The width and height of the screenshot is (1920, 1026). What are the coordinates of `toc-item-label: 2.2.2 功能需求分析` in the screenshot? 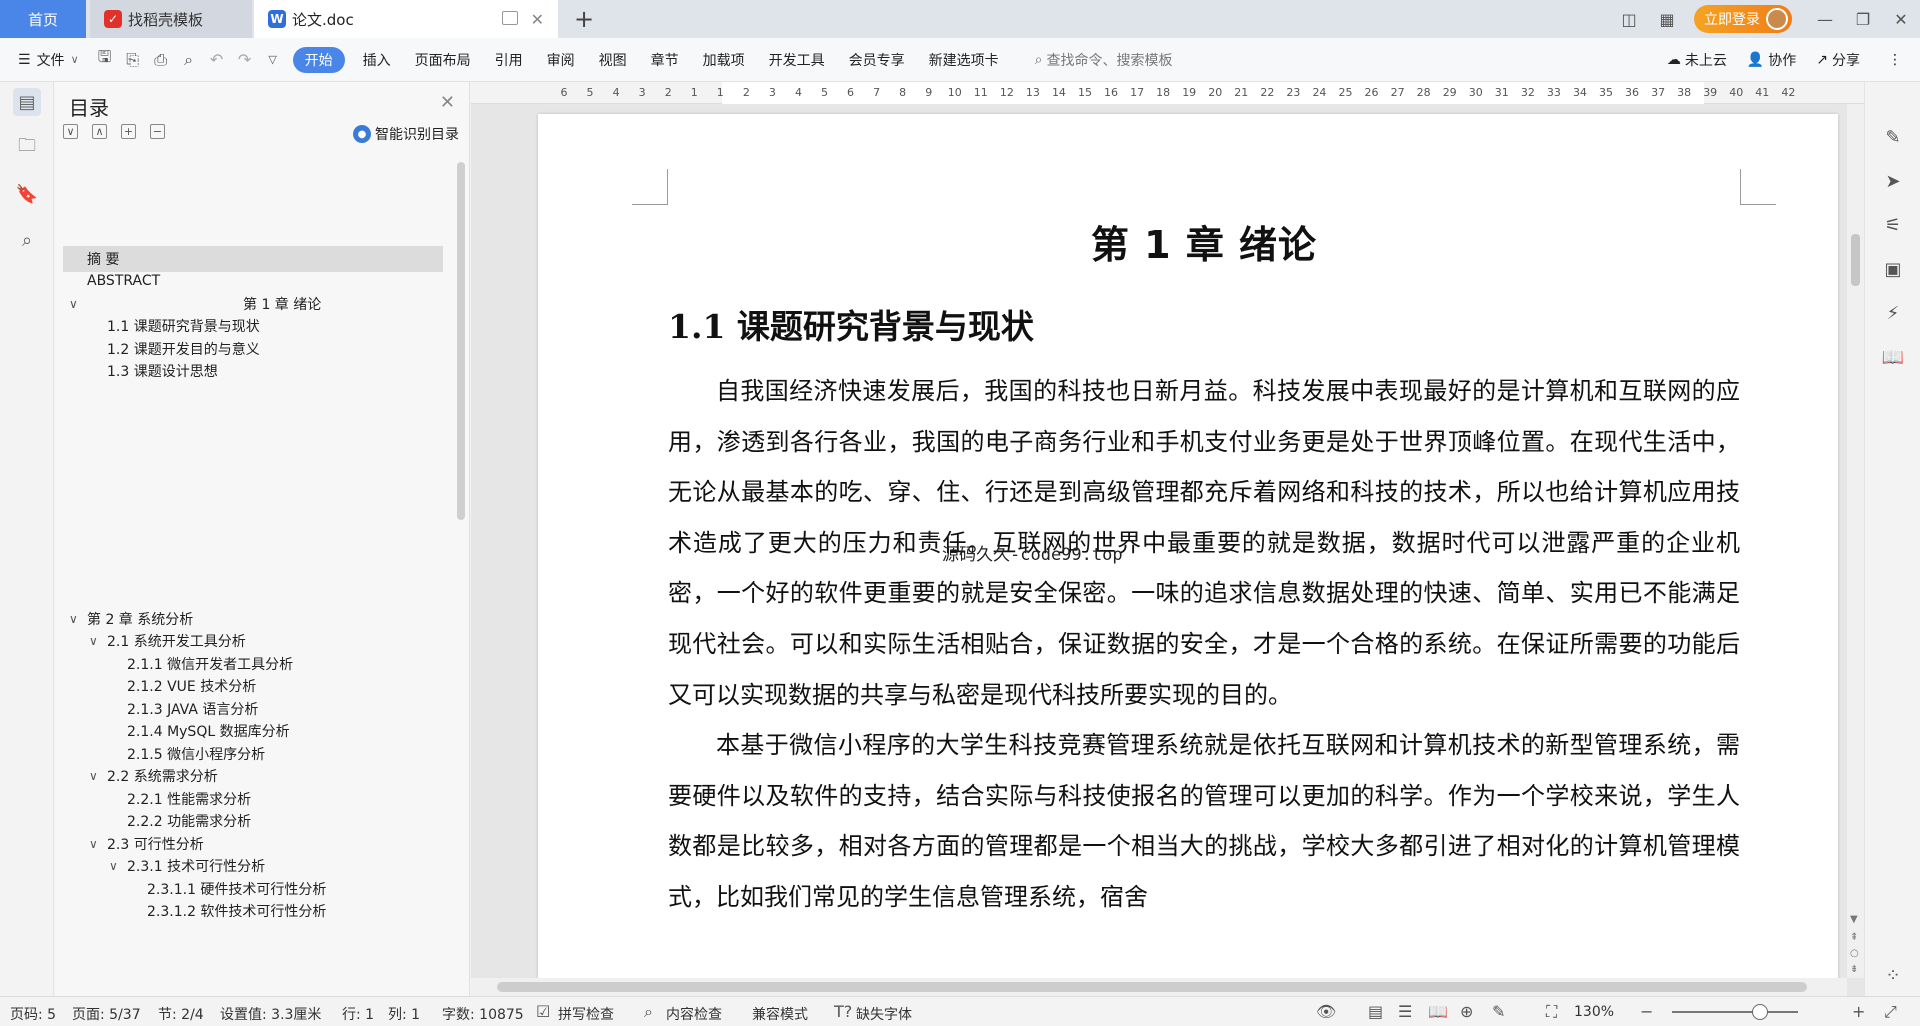 It's located at (189, 822).